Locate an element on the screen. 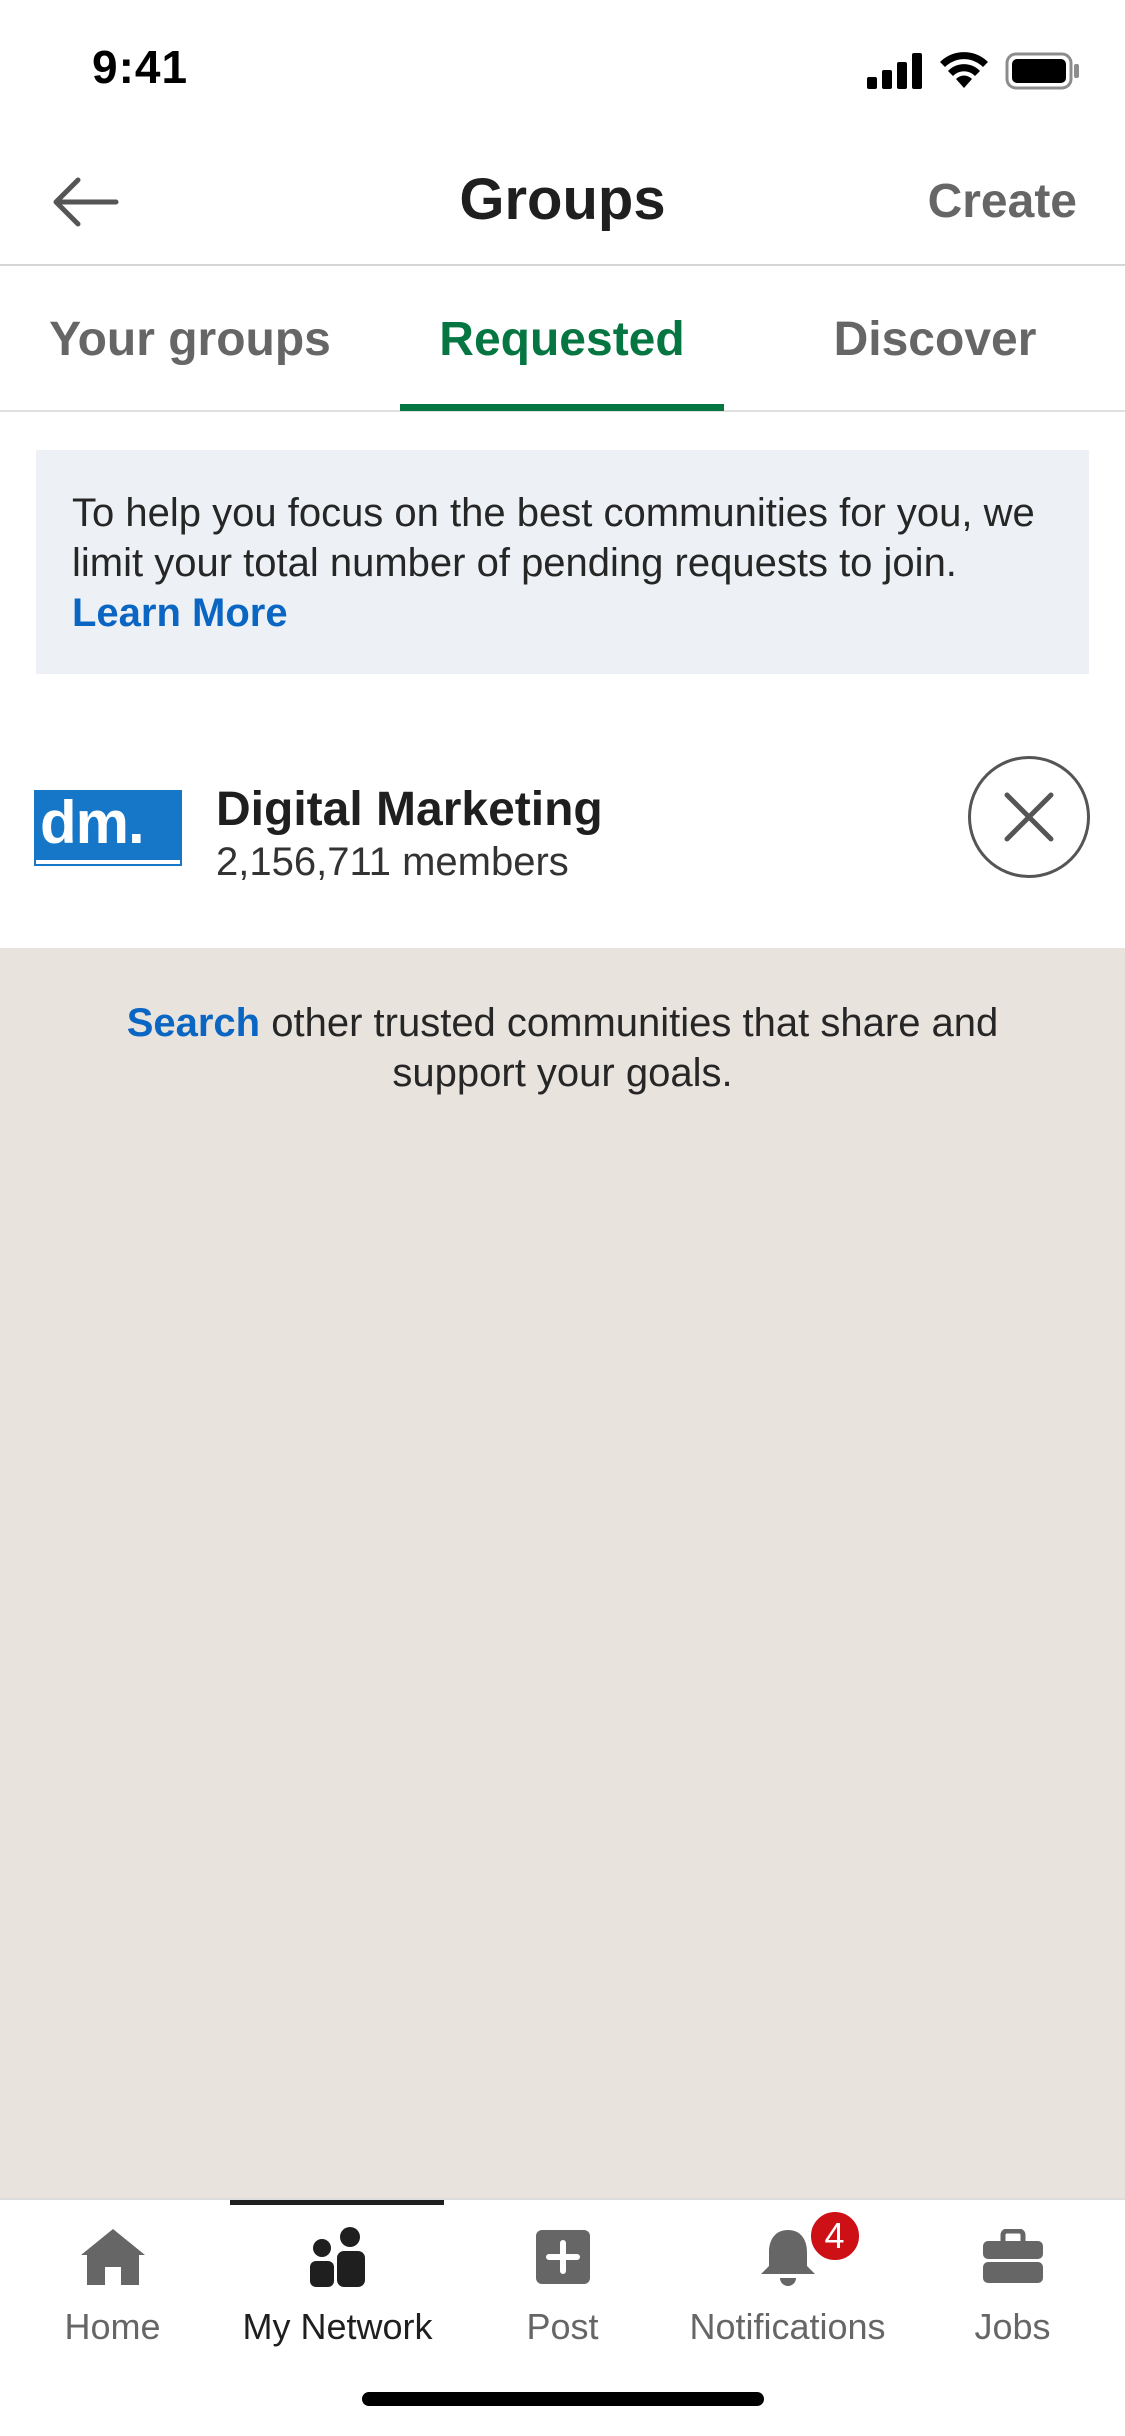 This screenshot has height=2436, width=1125. my-network-icon is located at coordinates (337, 2257).